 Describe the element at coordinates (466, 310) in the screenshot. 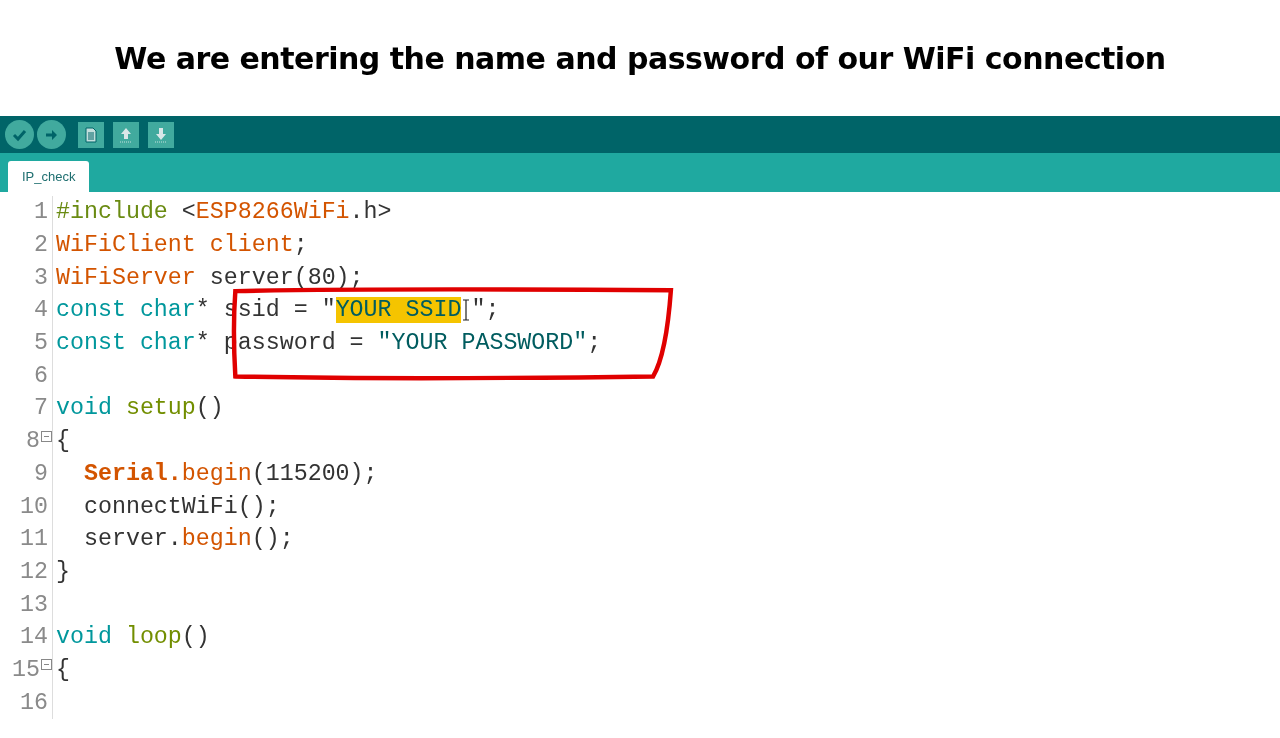

I see `text-cursor-icon` at that location.